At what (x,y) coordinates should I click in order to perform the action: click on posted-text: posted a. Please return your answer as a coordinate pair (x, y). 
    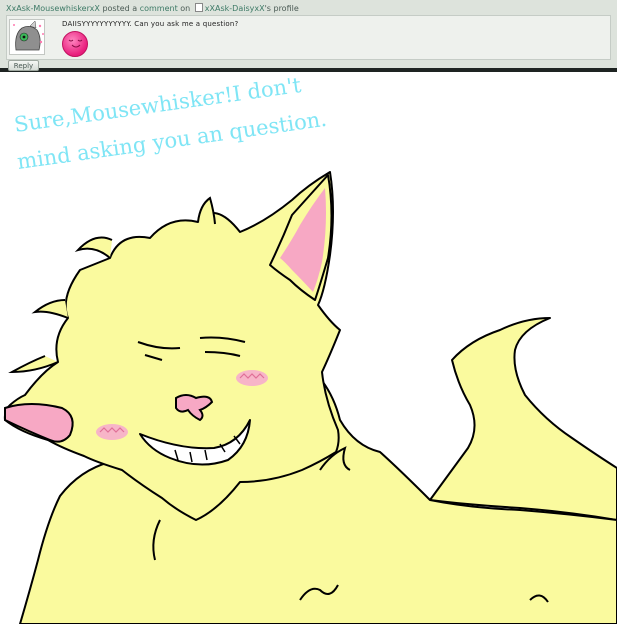
    Looking at the image, I should click on (119, 8).